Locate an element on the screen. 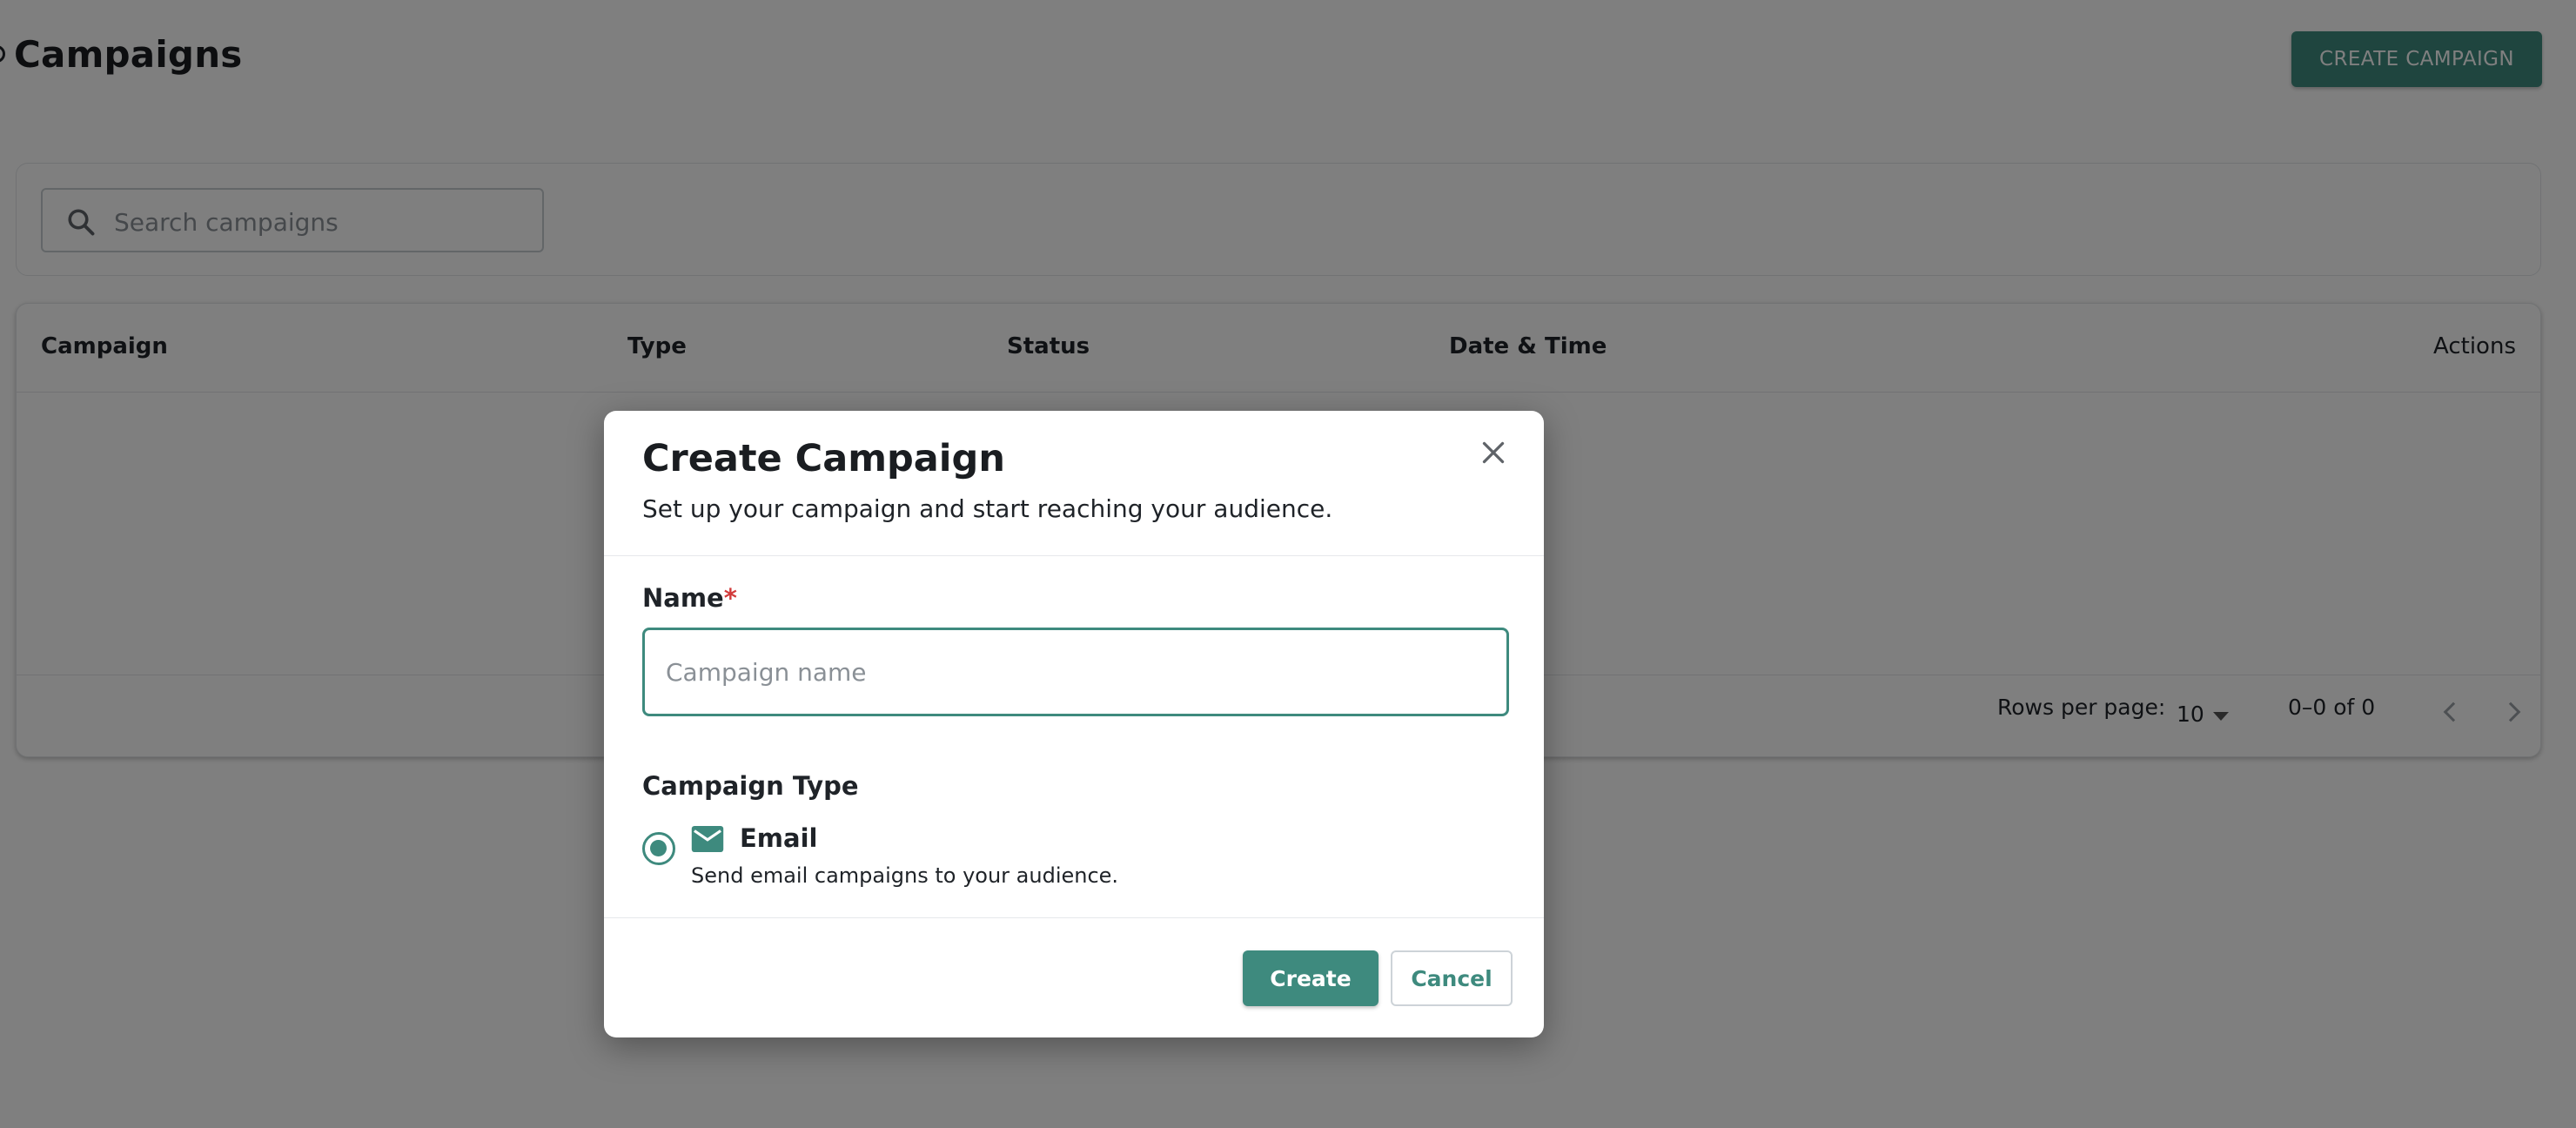 The height and width of the screenshot is (1128, 2576). close-icon is located at coordinates (1493, 453).